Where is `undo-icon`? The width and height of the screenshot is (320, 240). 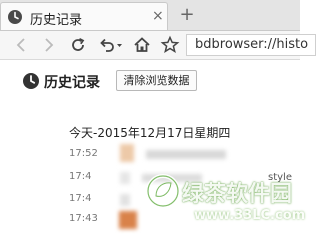
undo-icon is located at coordinates (110, 45).